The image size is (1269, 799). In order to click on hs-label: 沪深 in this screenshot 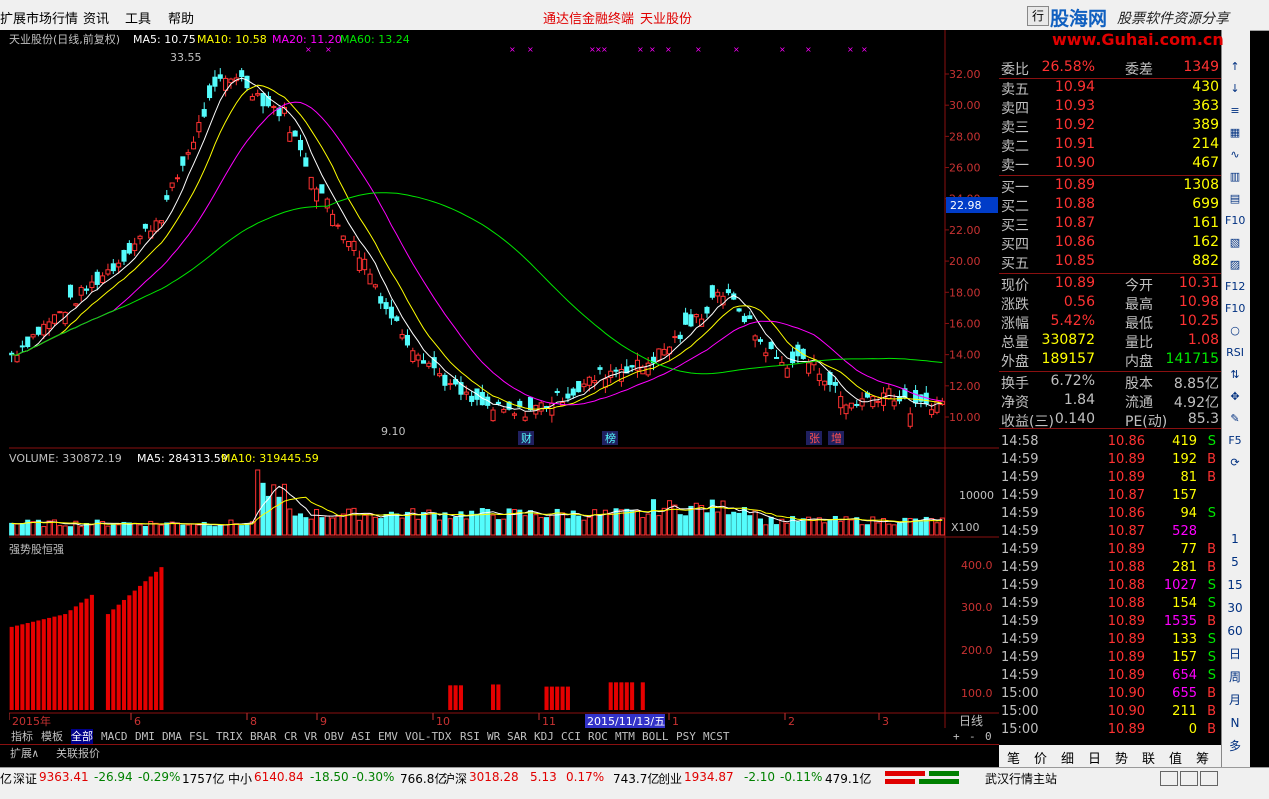, I will do `click(455, 778)`.